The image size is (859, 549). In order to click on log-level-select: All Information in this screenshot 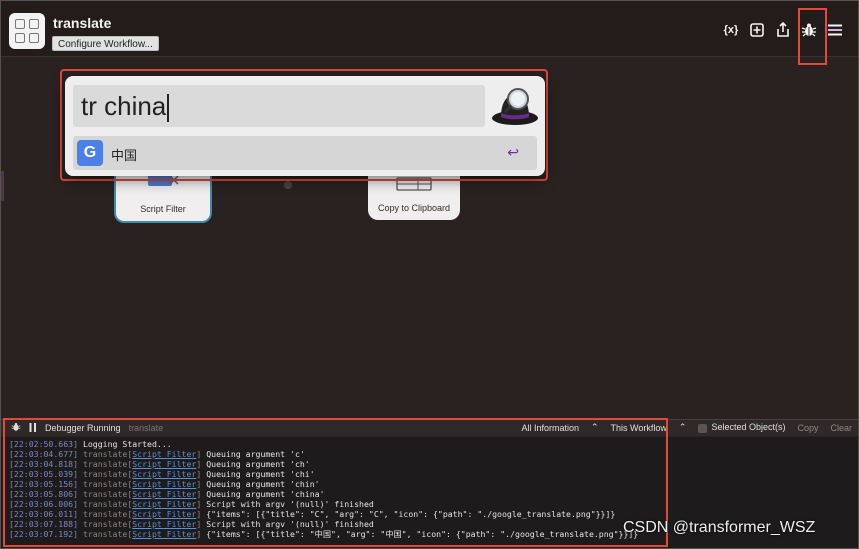, I will do `click(550, 428)`.